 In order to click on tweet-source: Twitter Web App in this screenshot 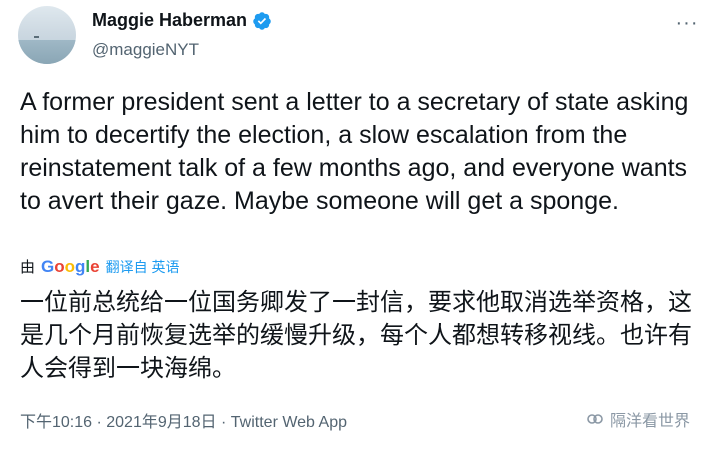, I will do `click(289, 422)`.